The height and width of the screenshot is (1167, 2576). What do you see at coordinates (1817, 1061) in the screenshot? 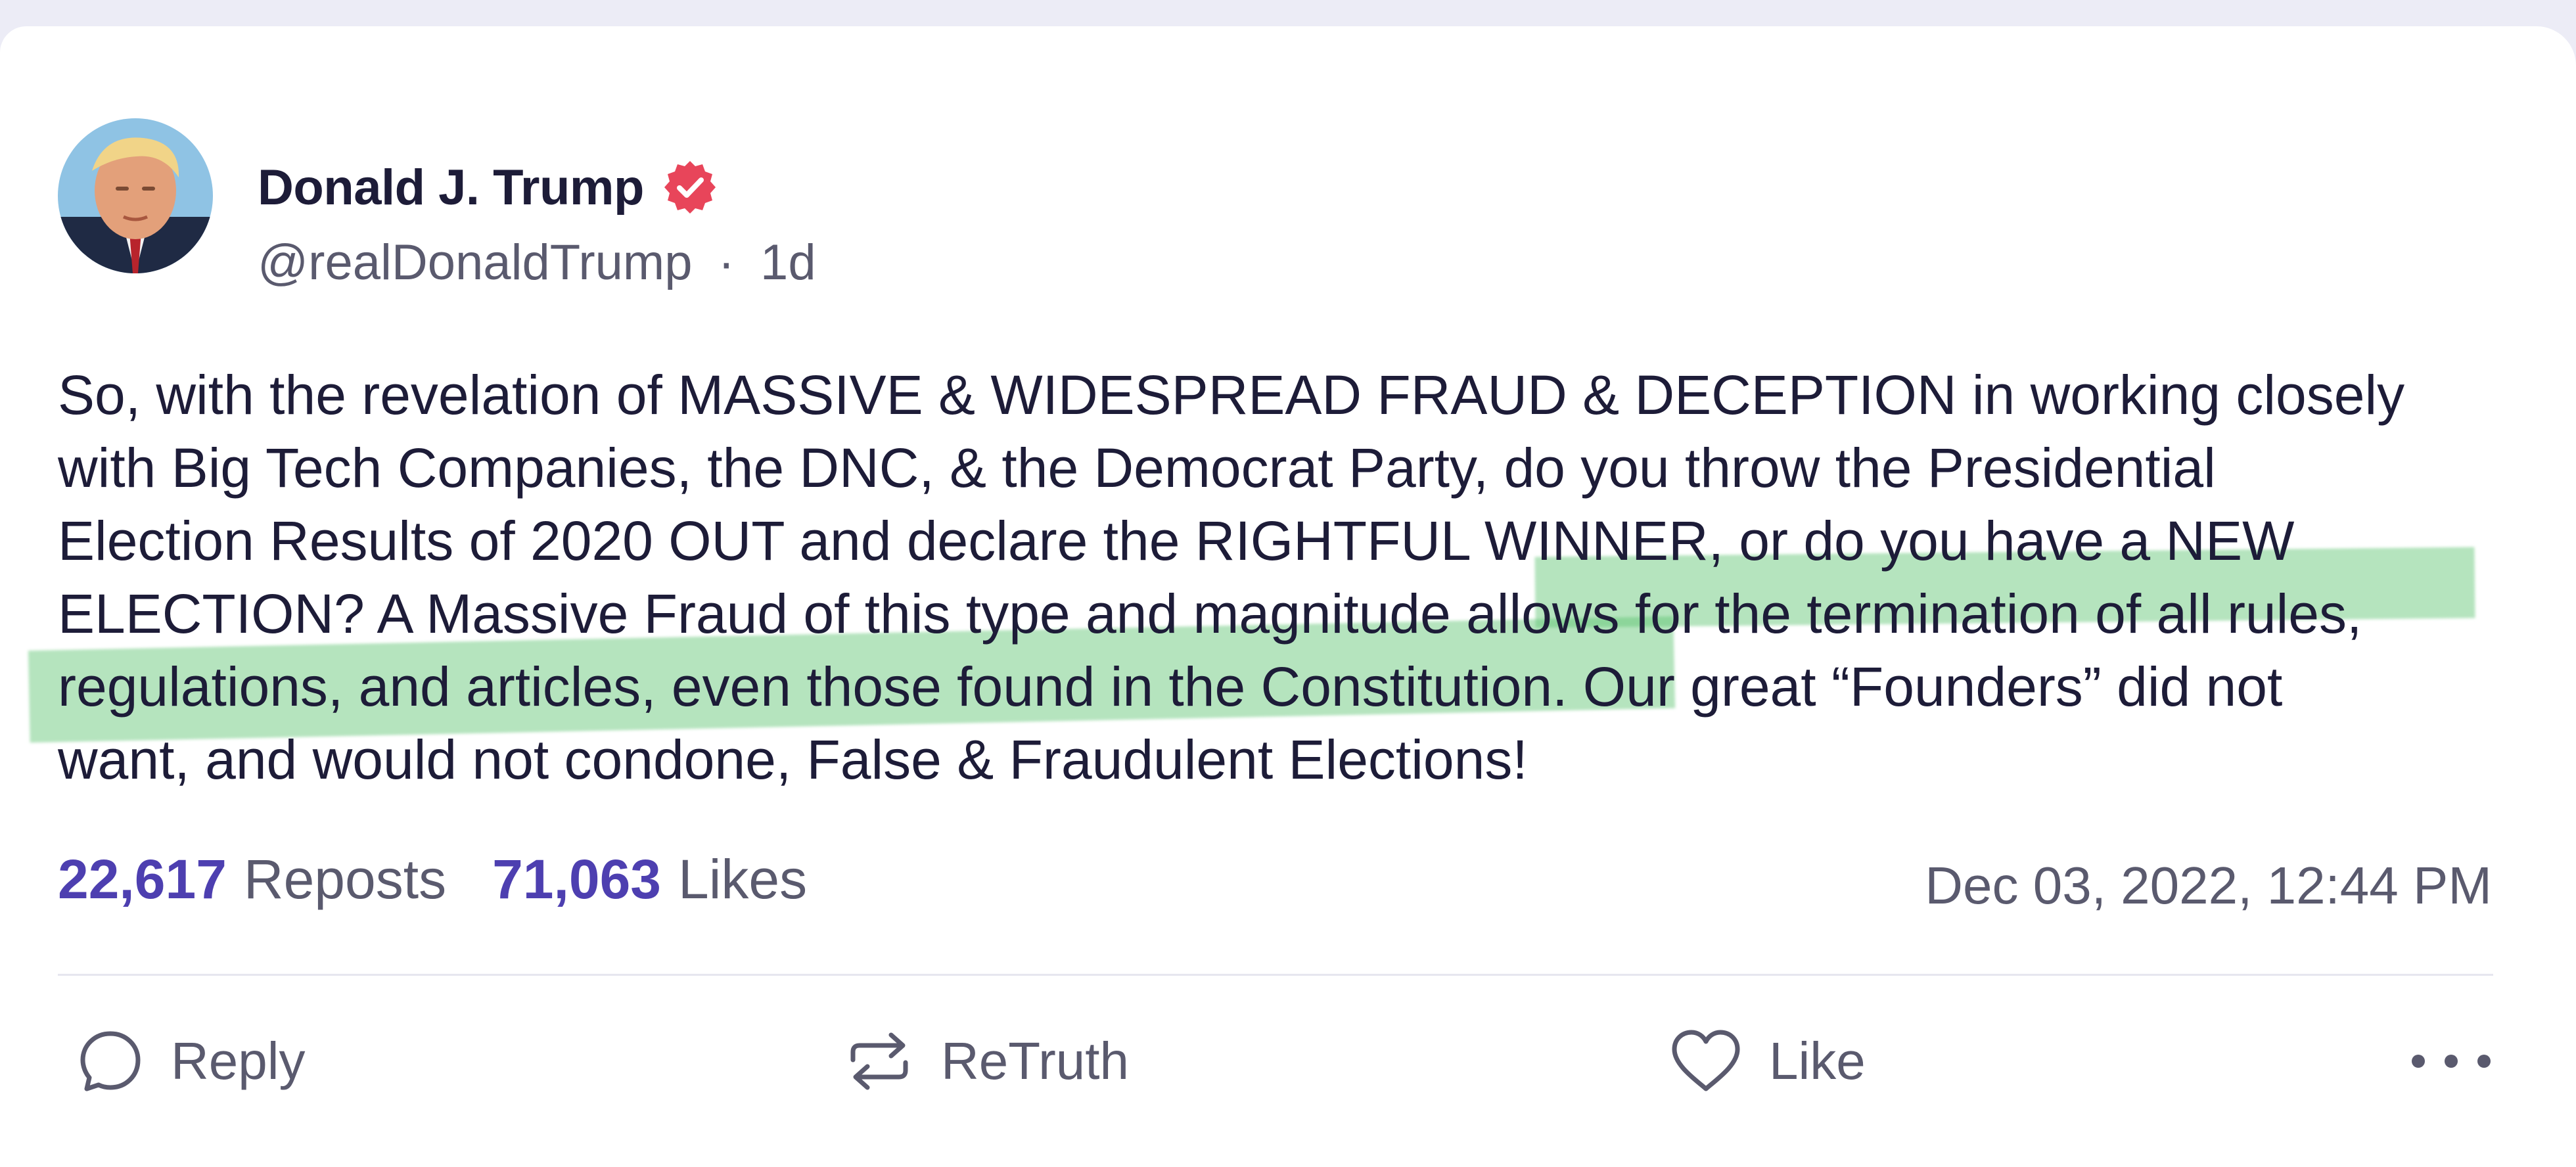
I see `like-label: Like` at bounding box center [1817, 1061].